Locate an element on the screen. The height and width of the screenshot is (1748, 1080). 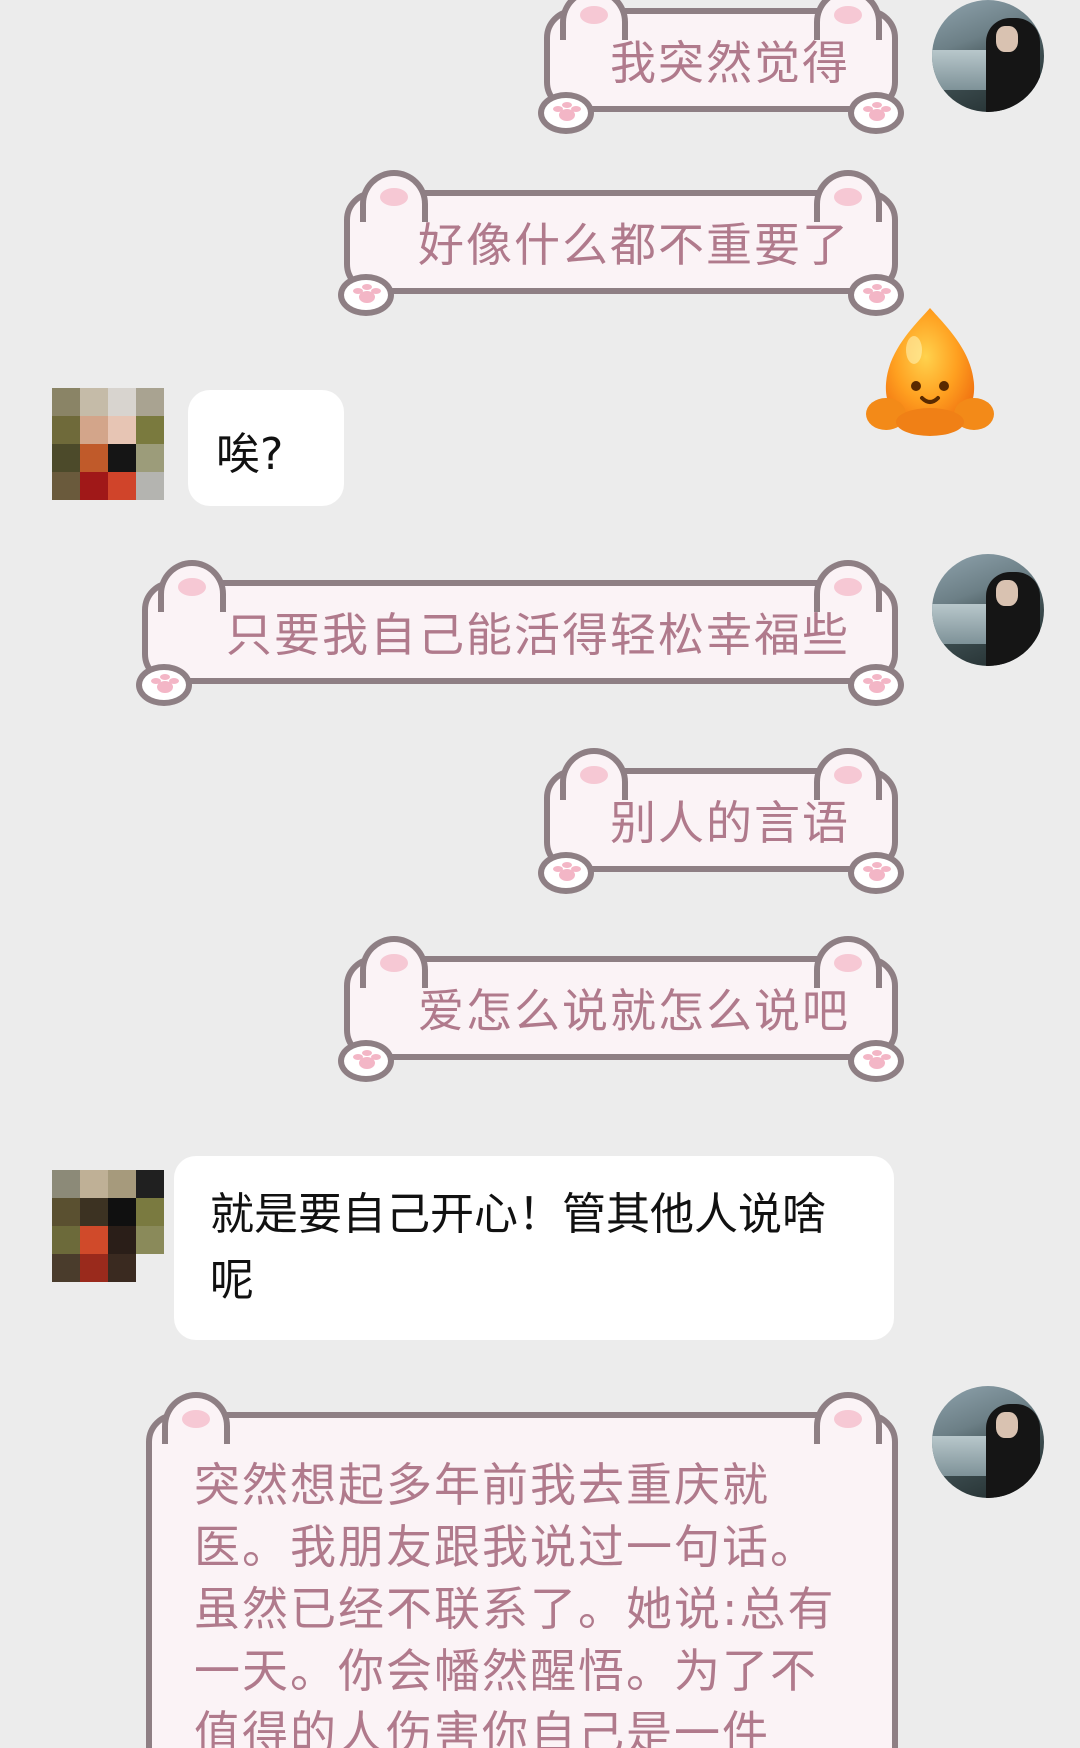
message-row-self: 好像什么都不重要了 is located at coordinates (540, 240).